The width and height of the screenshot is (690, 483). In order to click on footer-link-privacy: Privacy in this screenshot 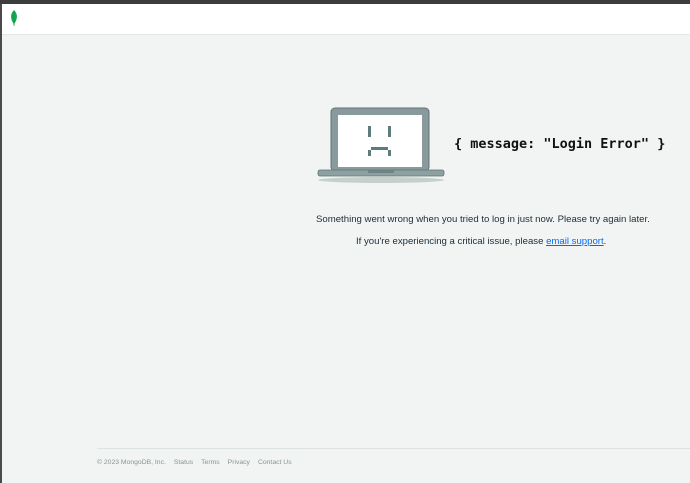, I will do `click(239, 462)`.